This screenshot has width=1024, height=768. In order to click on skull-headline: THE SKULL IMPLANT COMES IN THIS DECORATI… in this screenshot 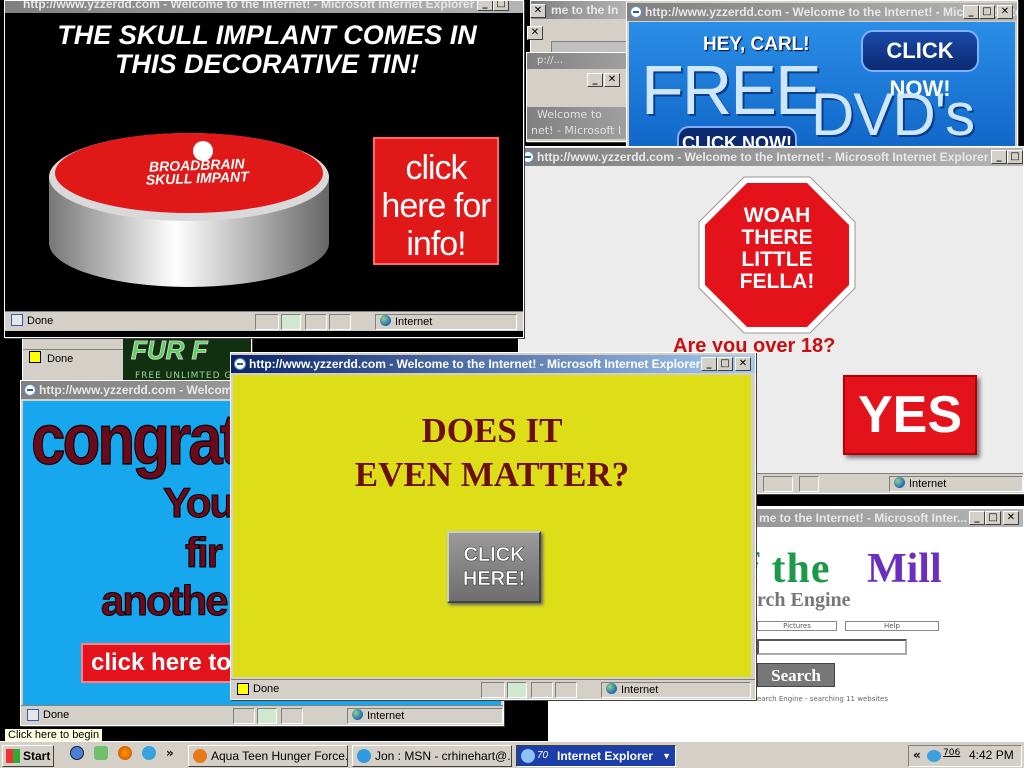, I will do `click(267, 49)`.